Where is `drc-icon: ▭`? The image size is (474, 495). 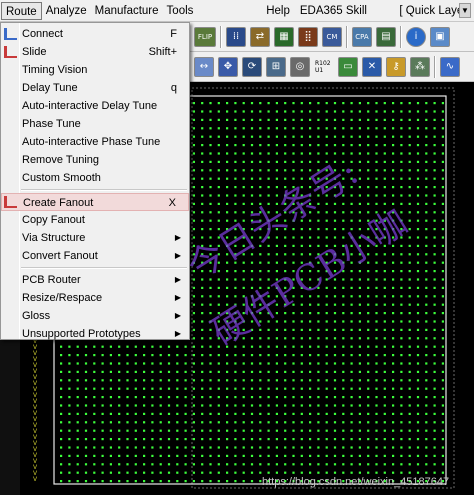 drc-icon: ▭ is located at coordinates (348, 66).